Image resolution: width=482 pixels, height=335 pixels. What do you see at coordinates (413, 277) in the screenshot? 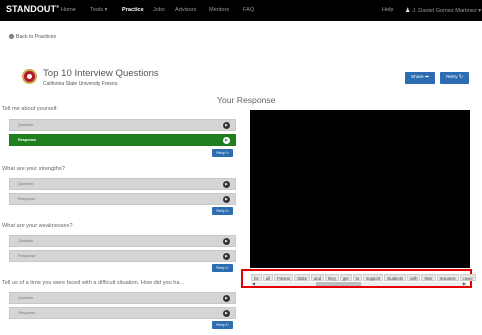
I see `caption-word: with` at bounding box center [413, 277].